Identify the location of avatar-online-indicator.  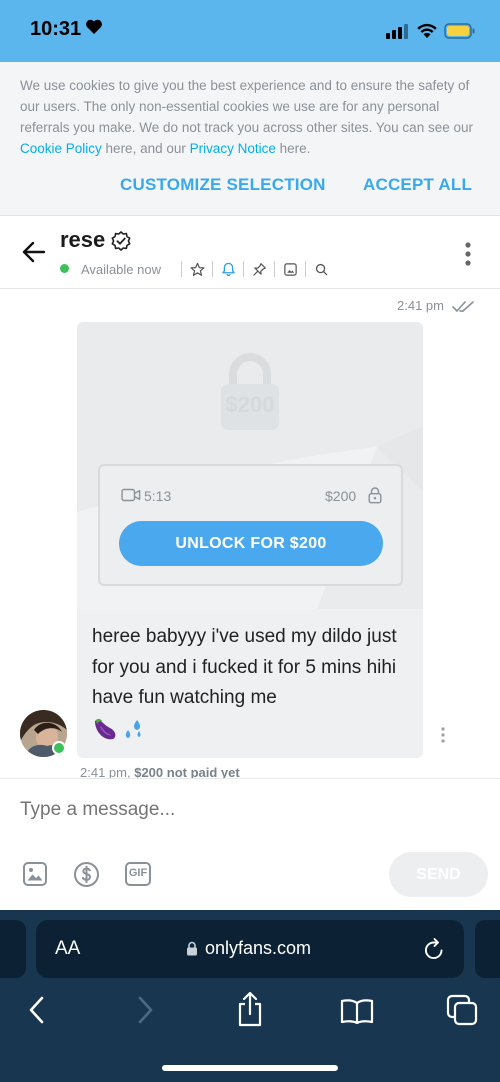
(59, 748).